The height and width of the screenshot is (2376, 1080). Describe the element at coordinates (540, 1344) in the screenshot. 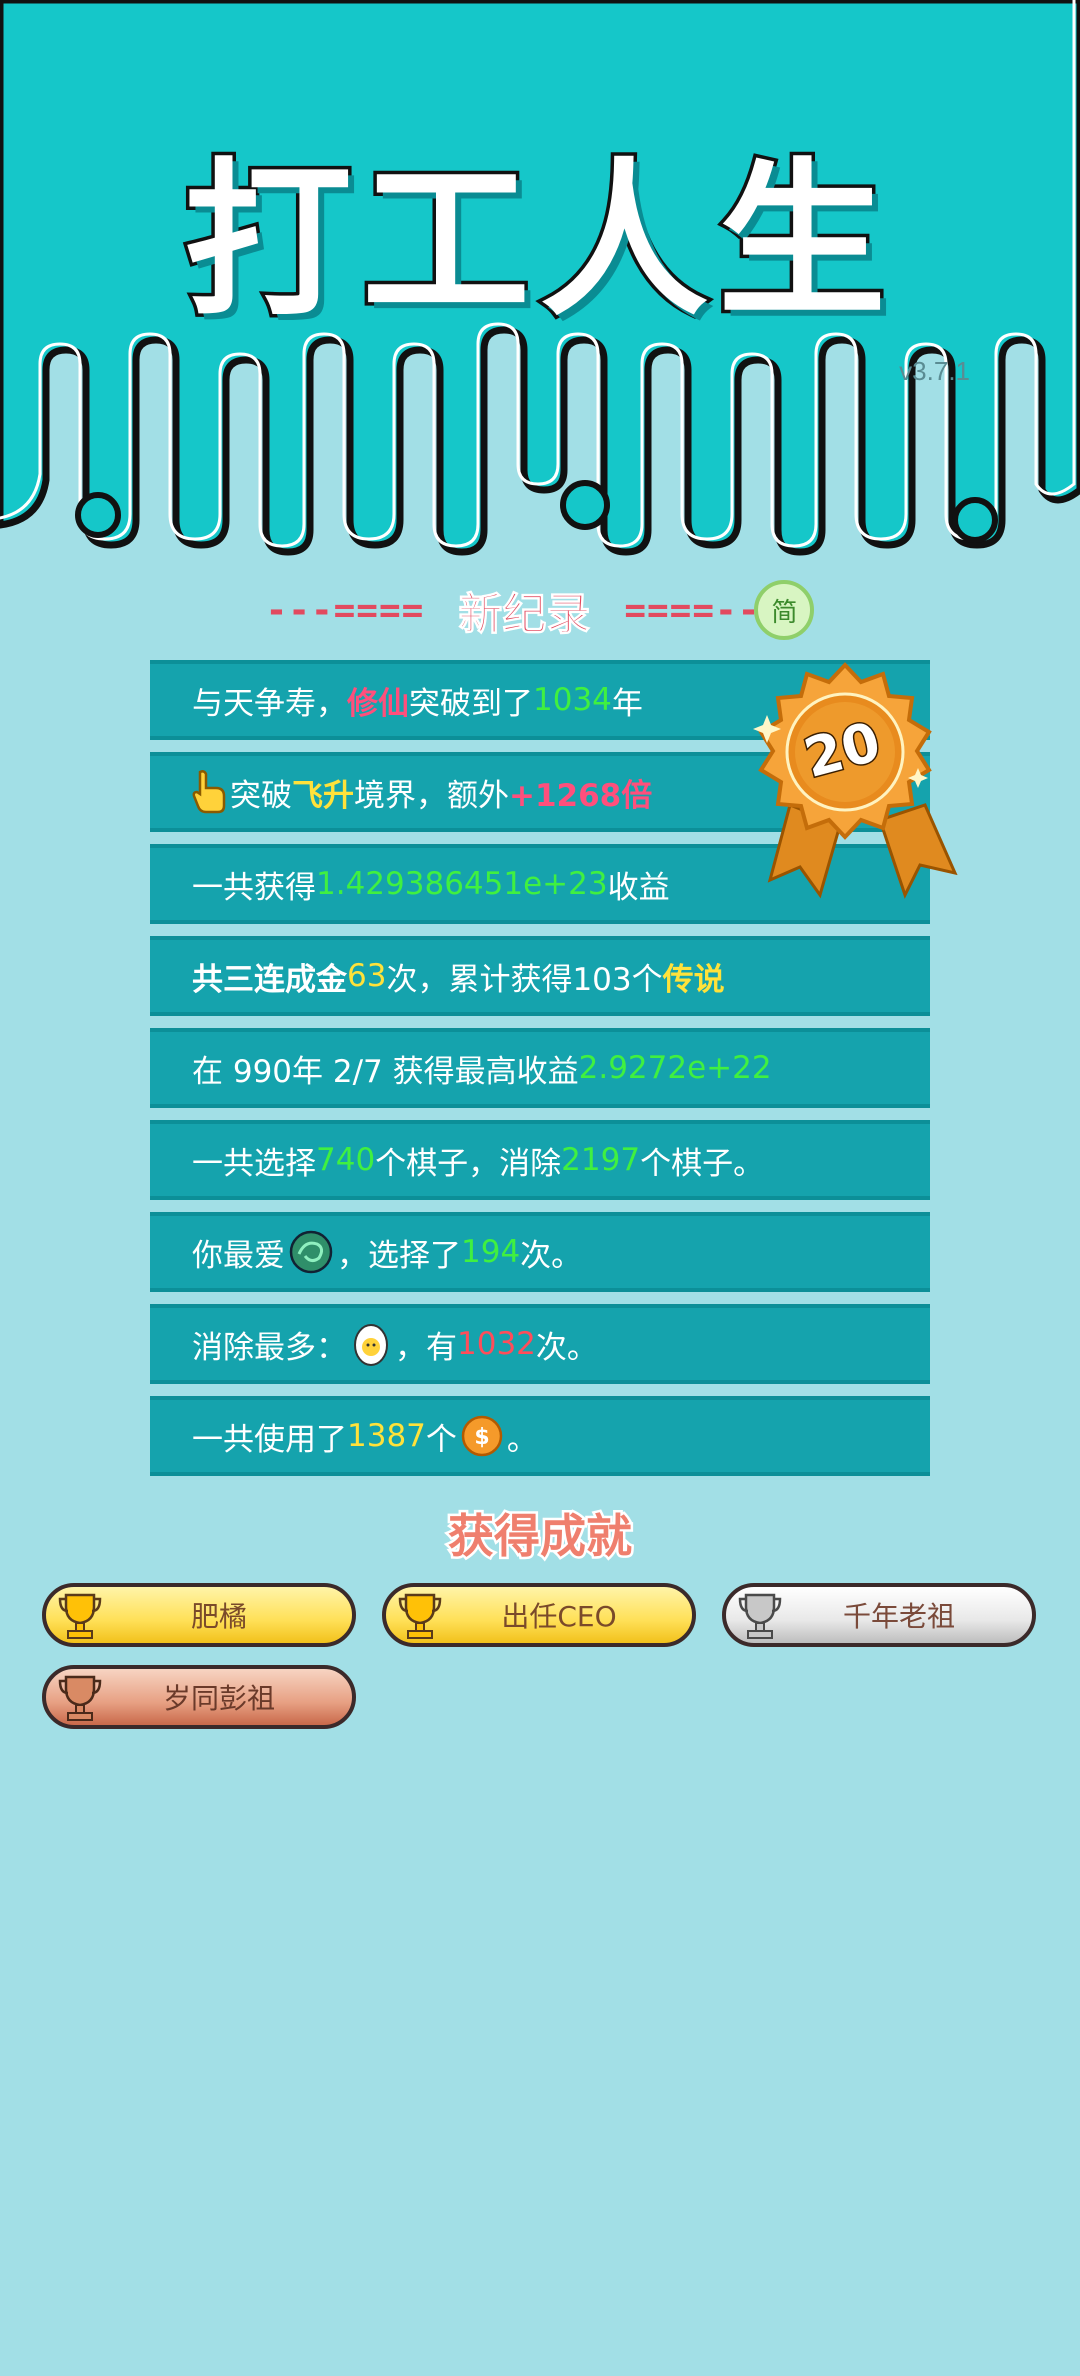

I see `list-item: 消除最多： ，有 1032 次。` at that location.